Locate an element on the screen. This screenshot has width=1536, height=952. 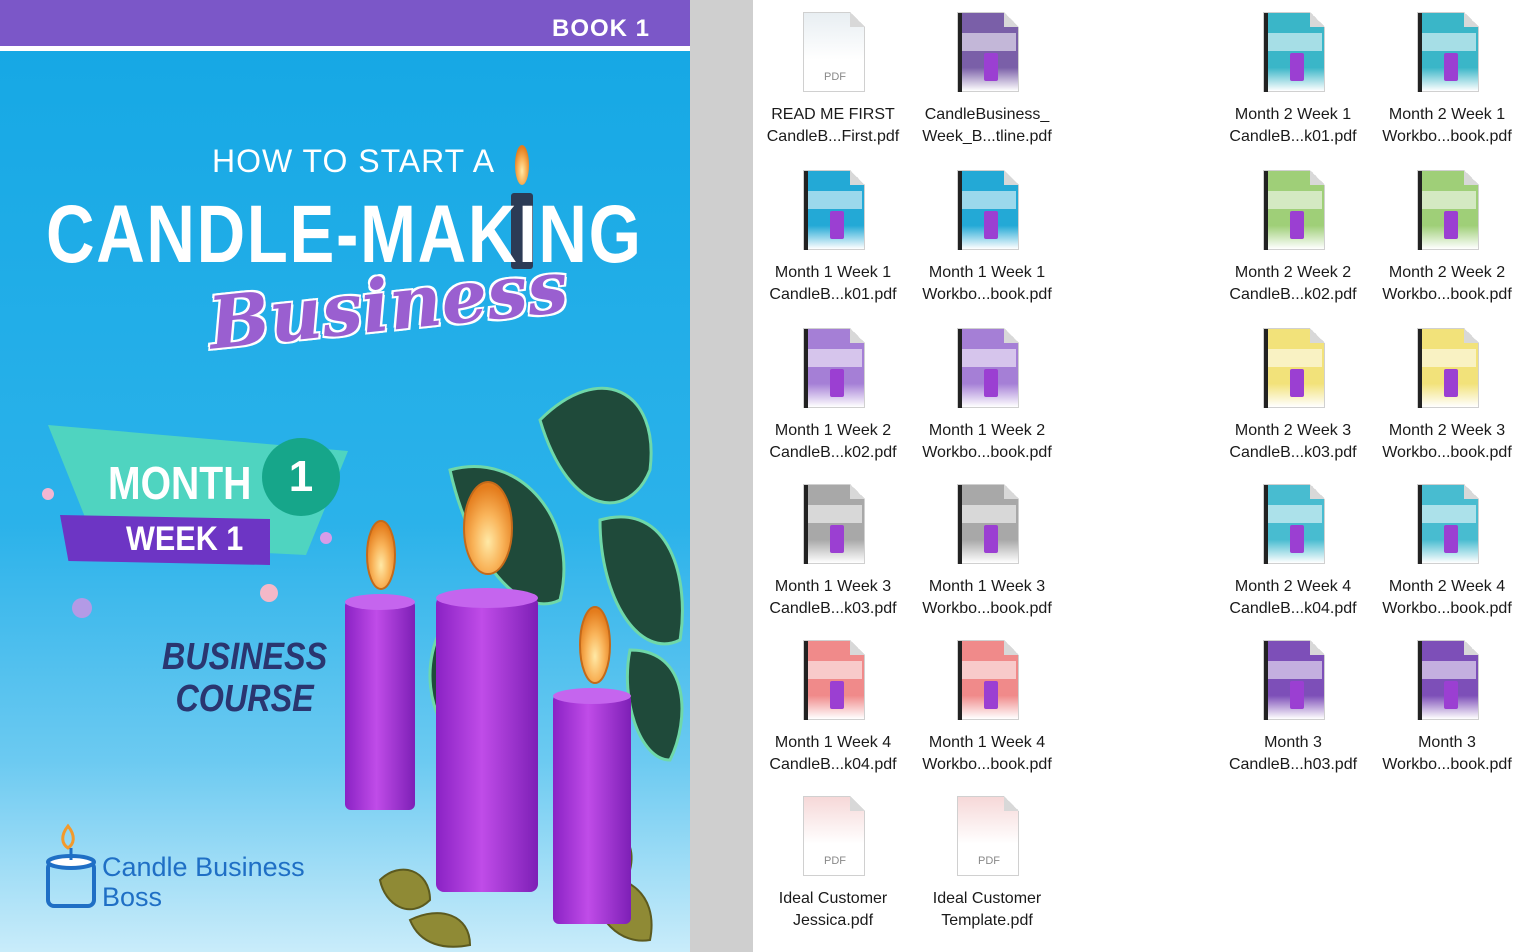
file-name-line-1: Month 2 Week 3 is located at coordinates (1293, 430).